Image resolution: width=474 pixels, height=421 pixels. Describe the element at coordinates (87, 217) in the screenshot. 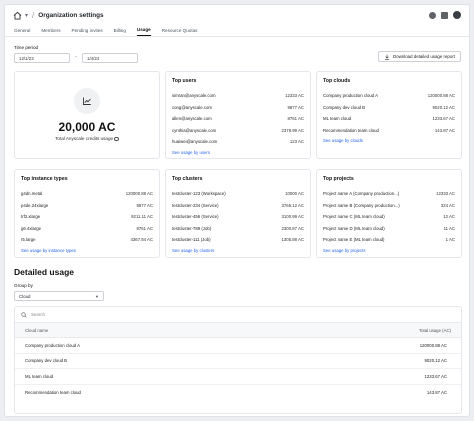

I see `list-item: trf2.xlarge 9211.11 AC` at that location.